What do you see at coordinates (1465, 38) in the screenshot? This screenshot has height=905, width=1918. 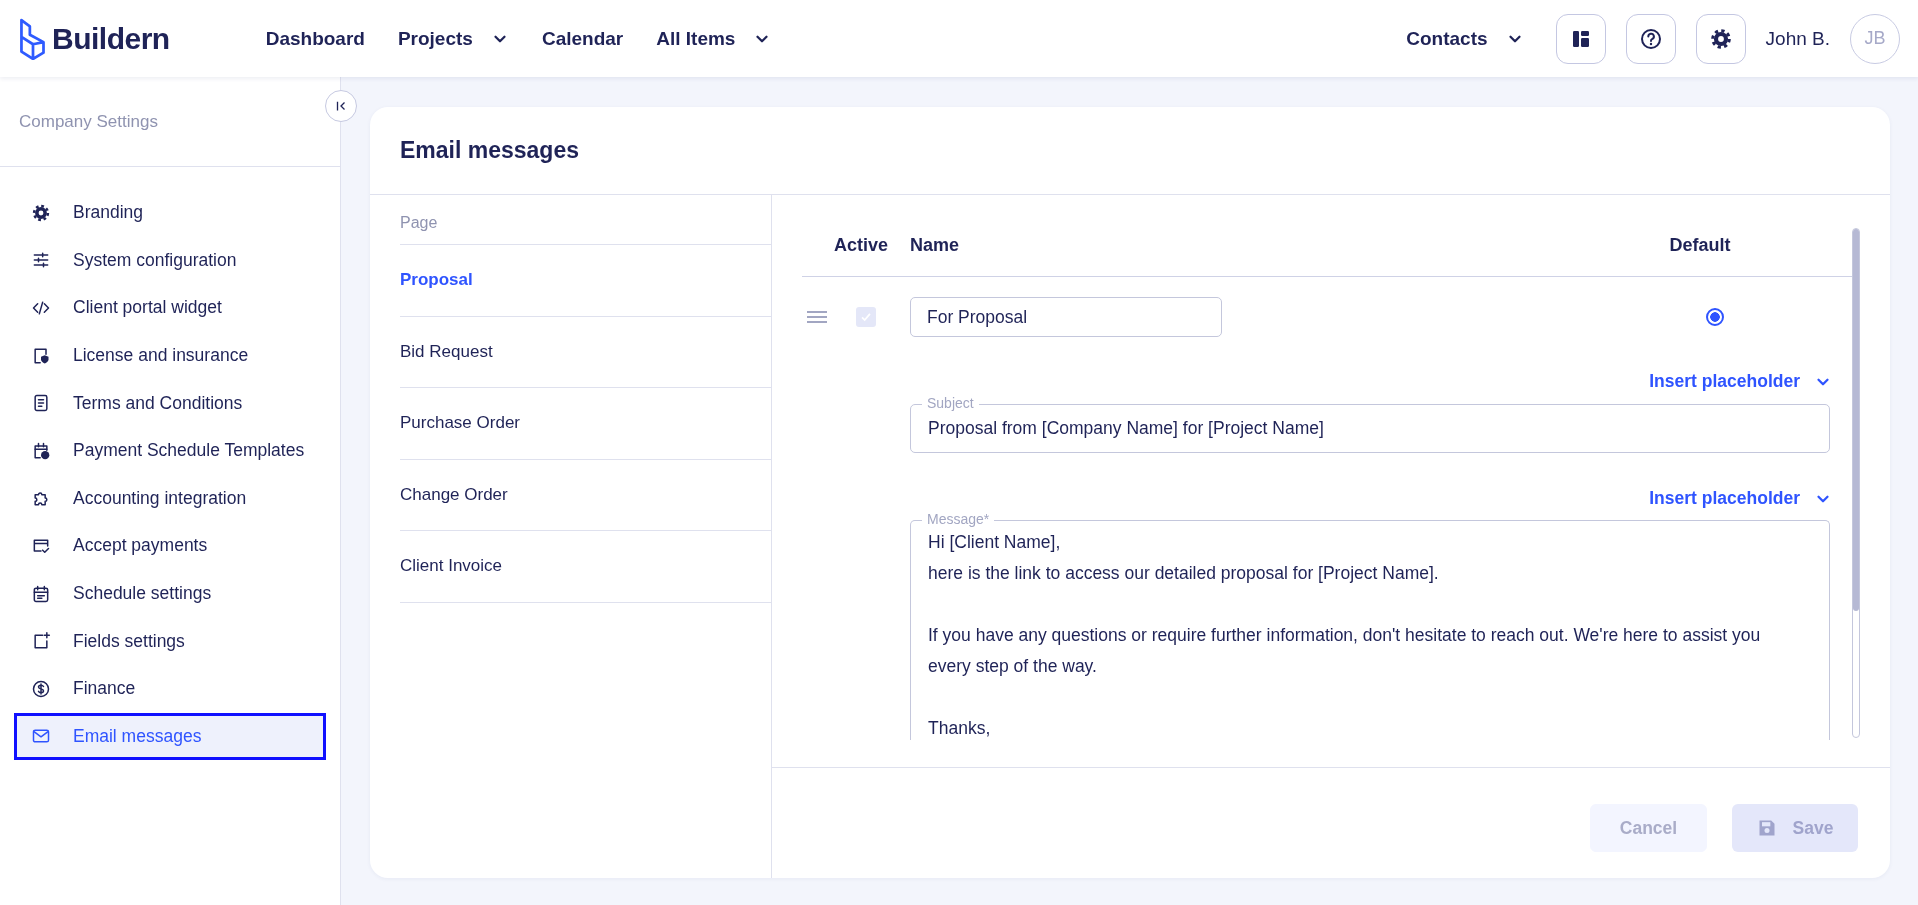 I see `contacts-menu: Contacts` at bounding box center [1465, 38].